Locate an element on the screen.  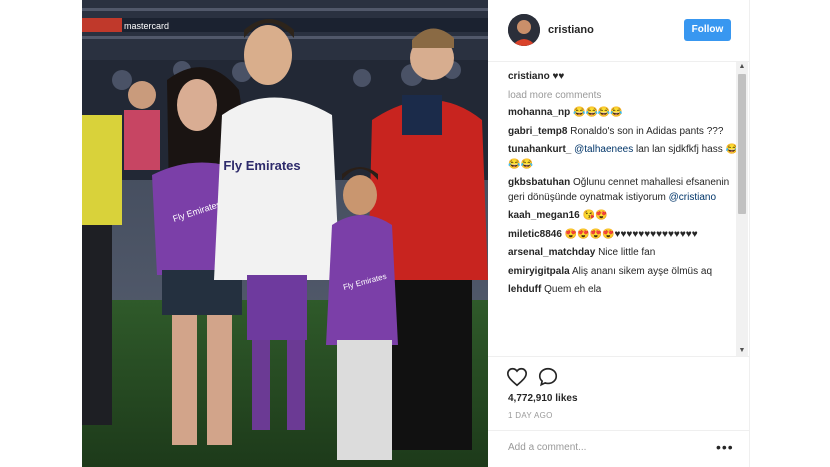
comment-text: 😍😍😍😍♥♥♥♥♥♥♥♥♥♥♥♥♥♥ is located at coordinates (631, 234).